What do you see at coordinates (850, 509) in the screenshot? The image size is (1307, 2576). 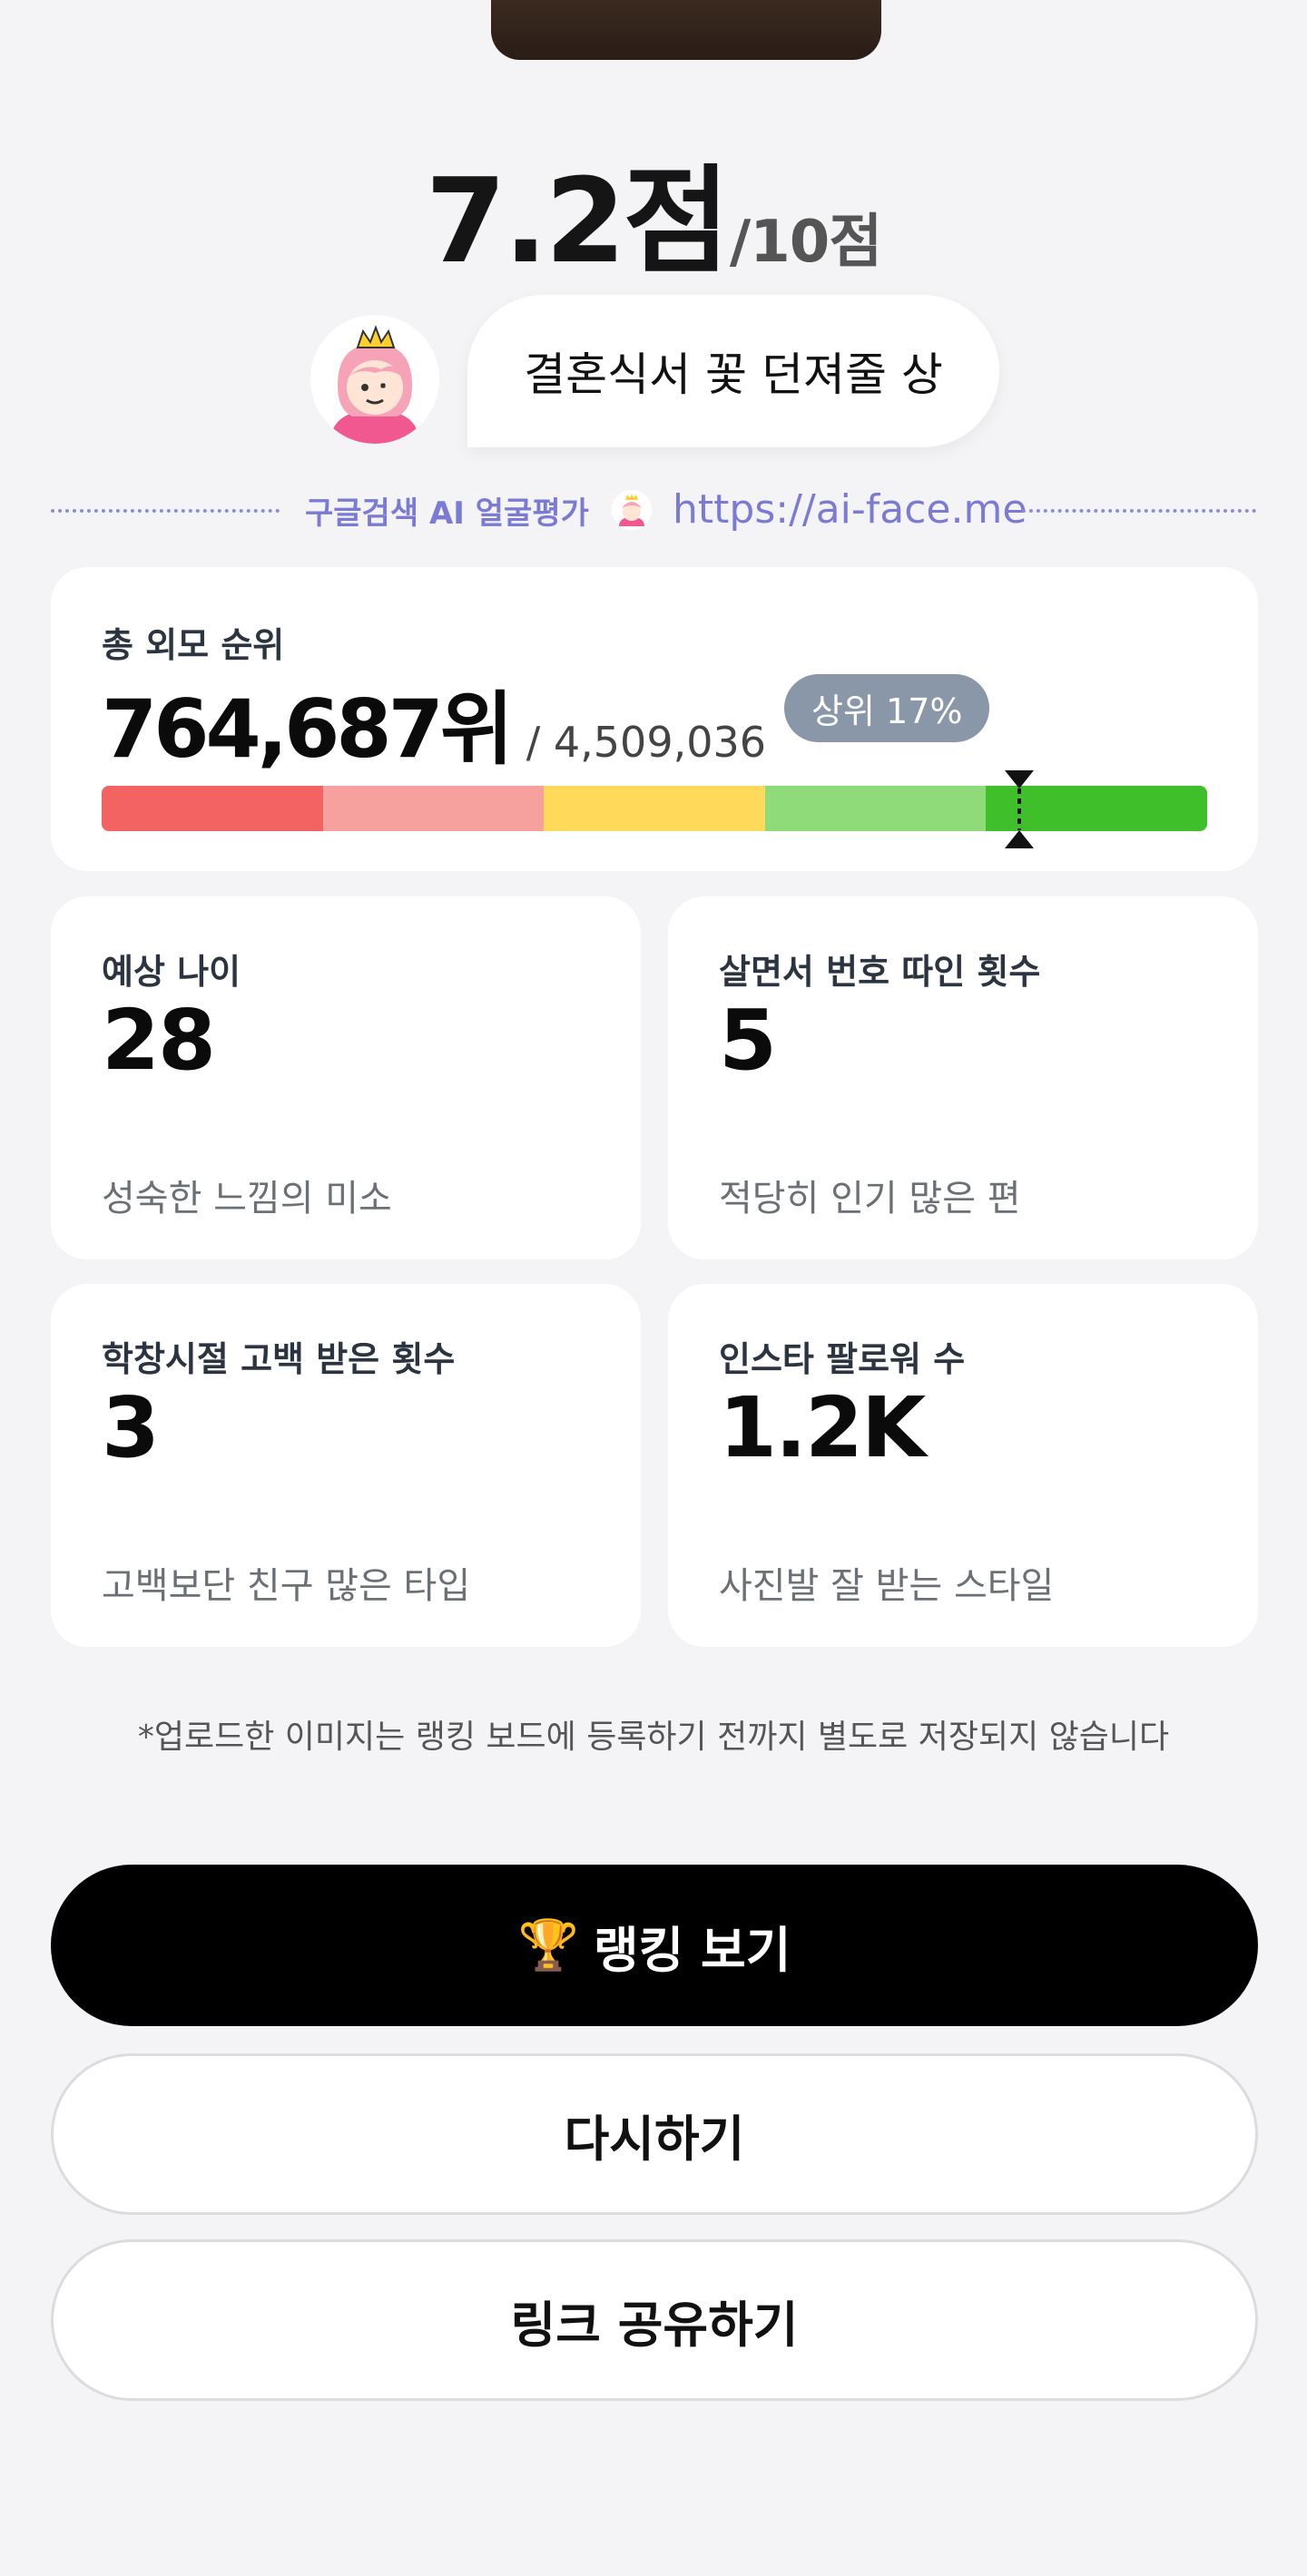 I see `site-url-link: https://ai-face.me` at bounding box center [850, 509].